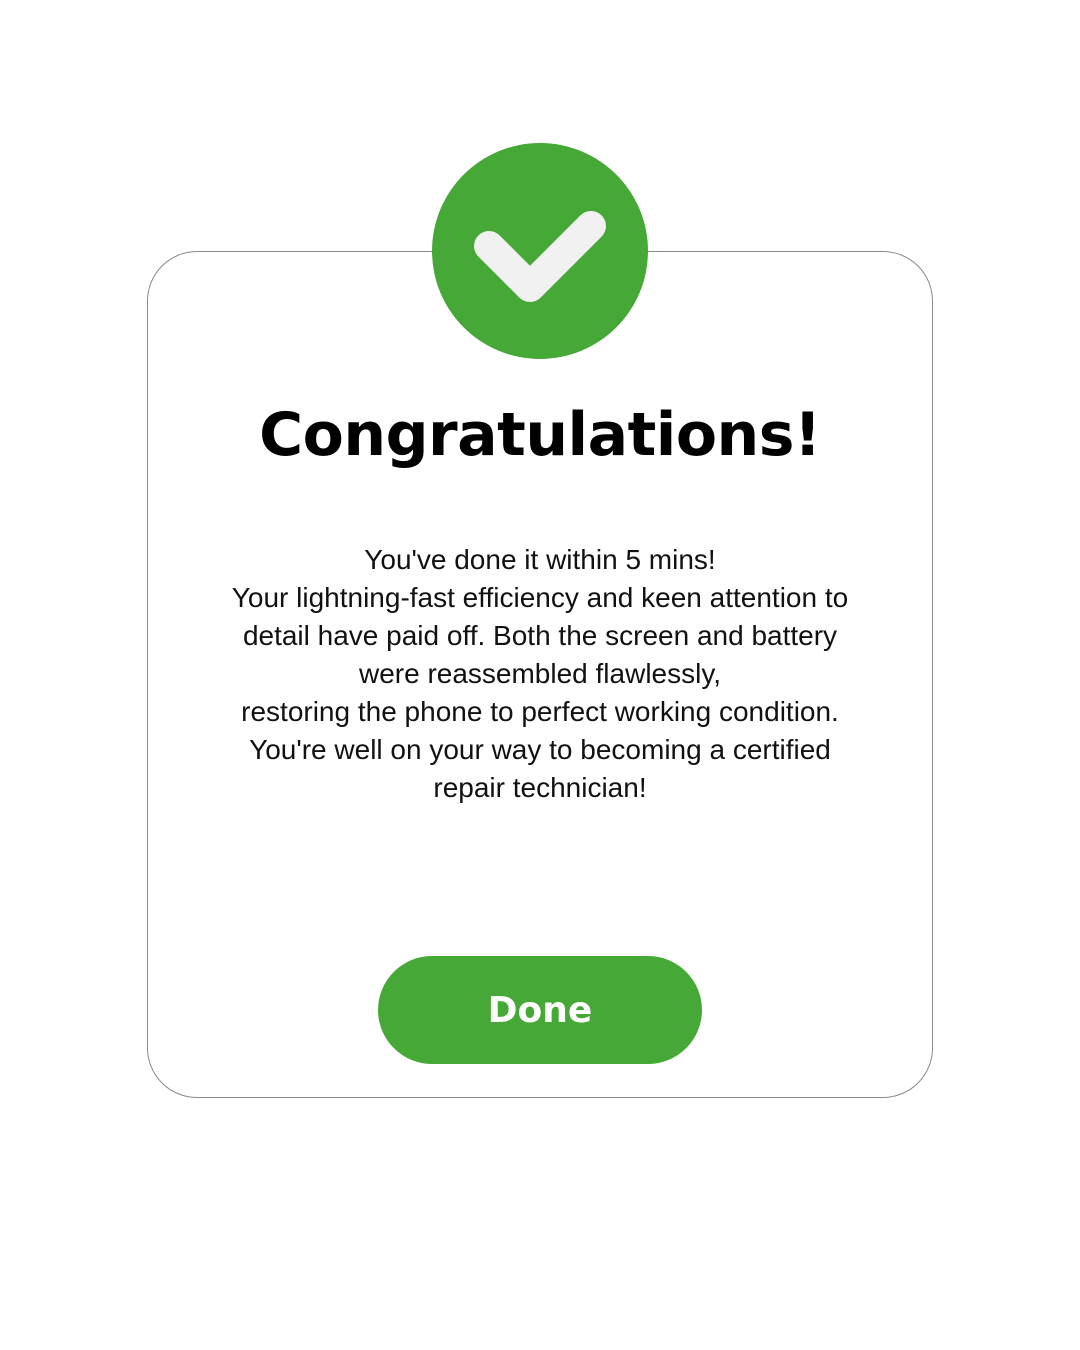 This screenshot has height=1350, width=1080. What do you see at coordinates (540, 787) in the screenshot?
I see `message-line: repair technician!` at bounding box center [540, 787].